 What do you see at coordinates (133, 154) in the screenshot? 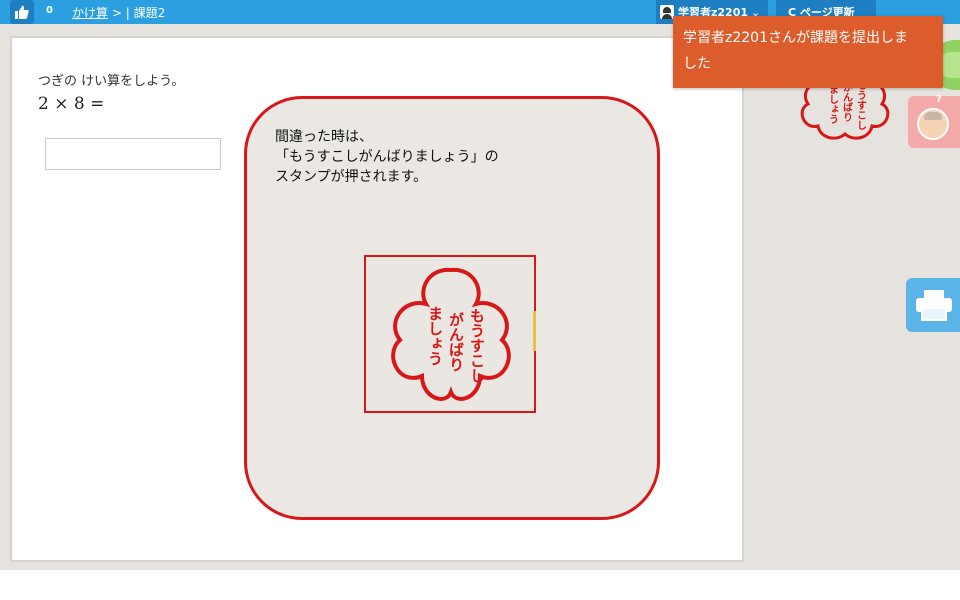
I see `answer-input` at bounding box center [133, 154].